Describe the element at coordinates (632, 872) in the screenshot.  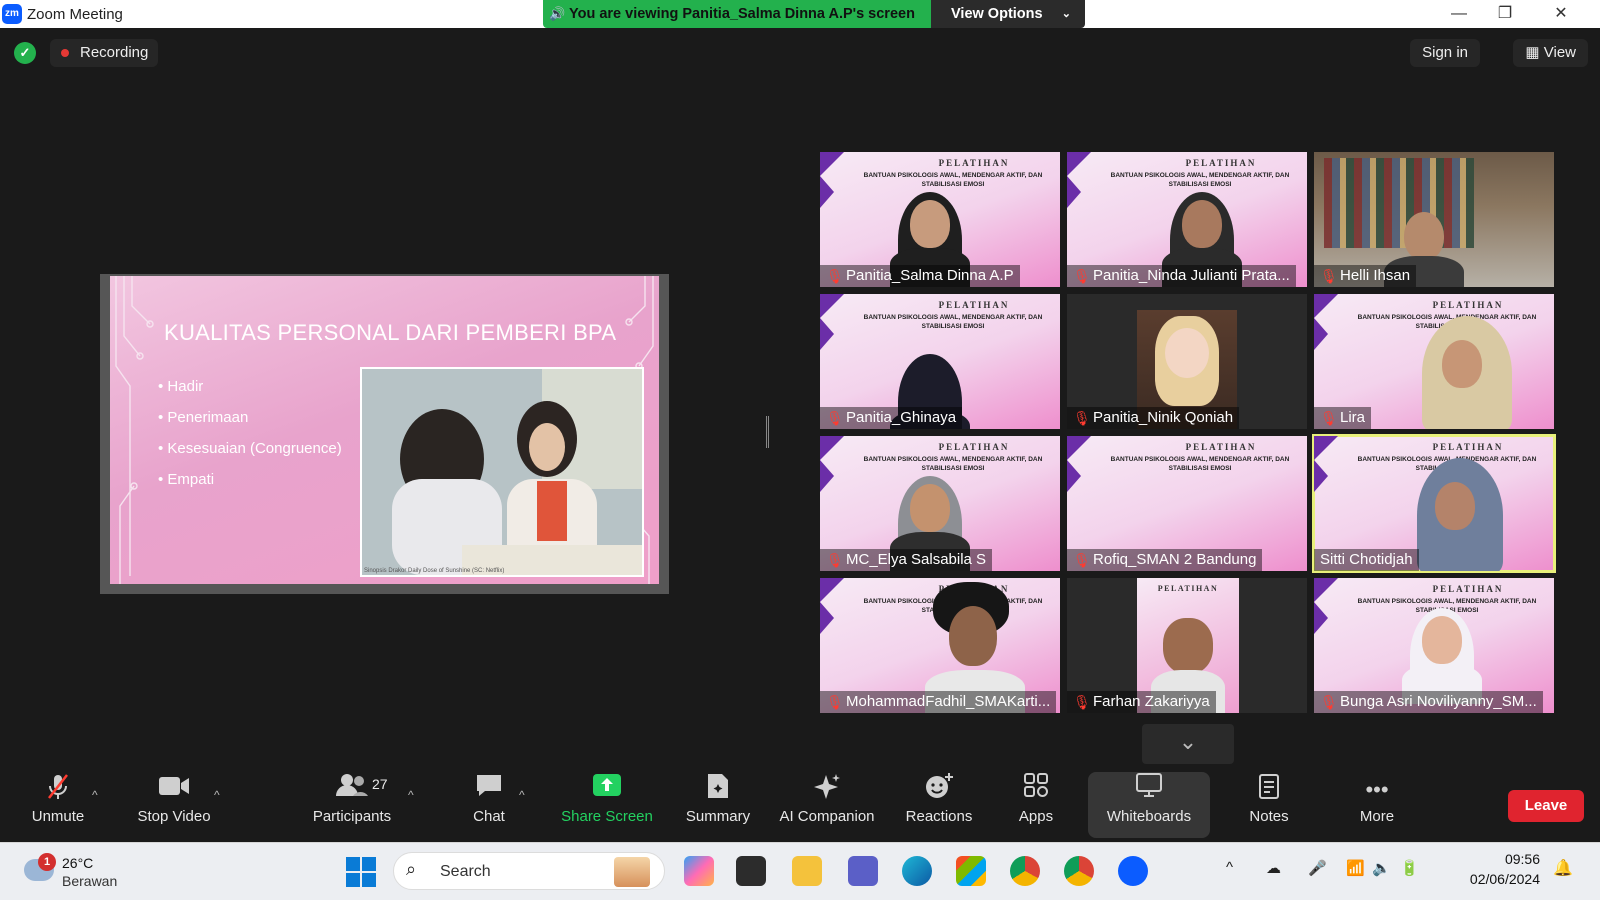
I see `search-highlight-art` at that location.